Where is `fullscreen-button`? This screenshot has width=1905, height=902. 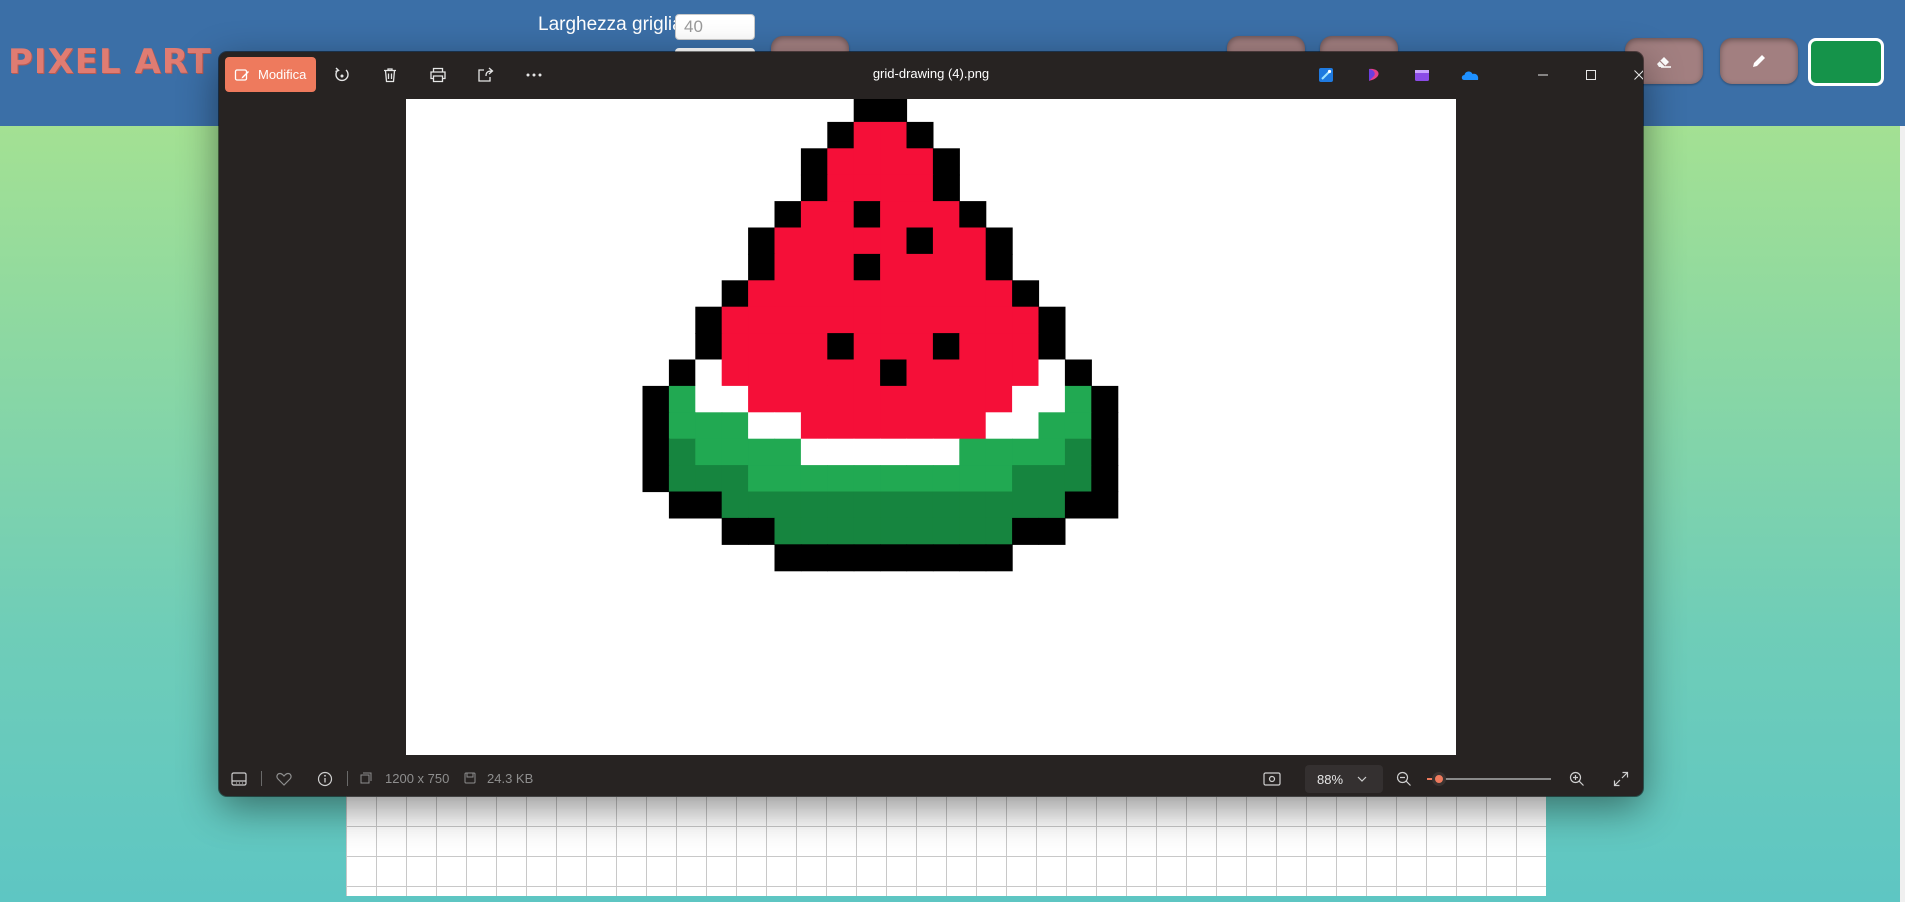
fullscreen-button is located at coordinates (1621, 779).